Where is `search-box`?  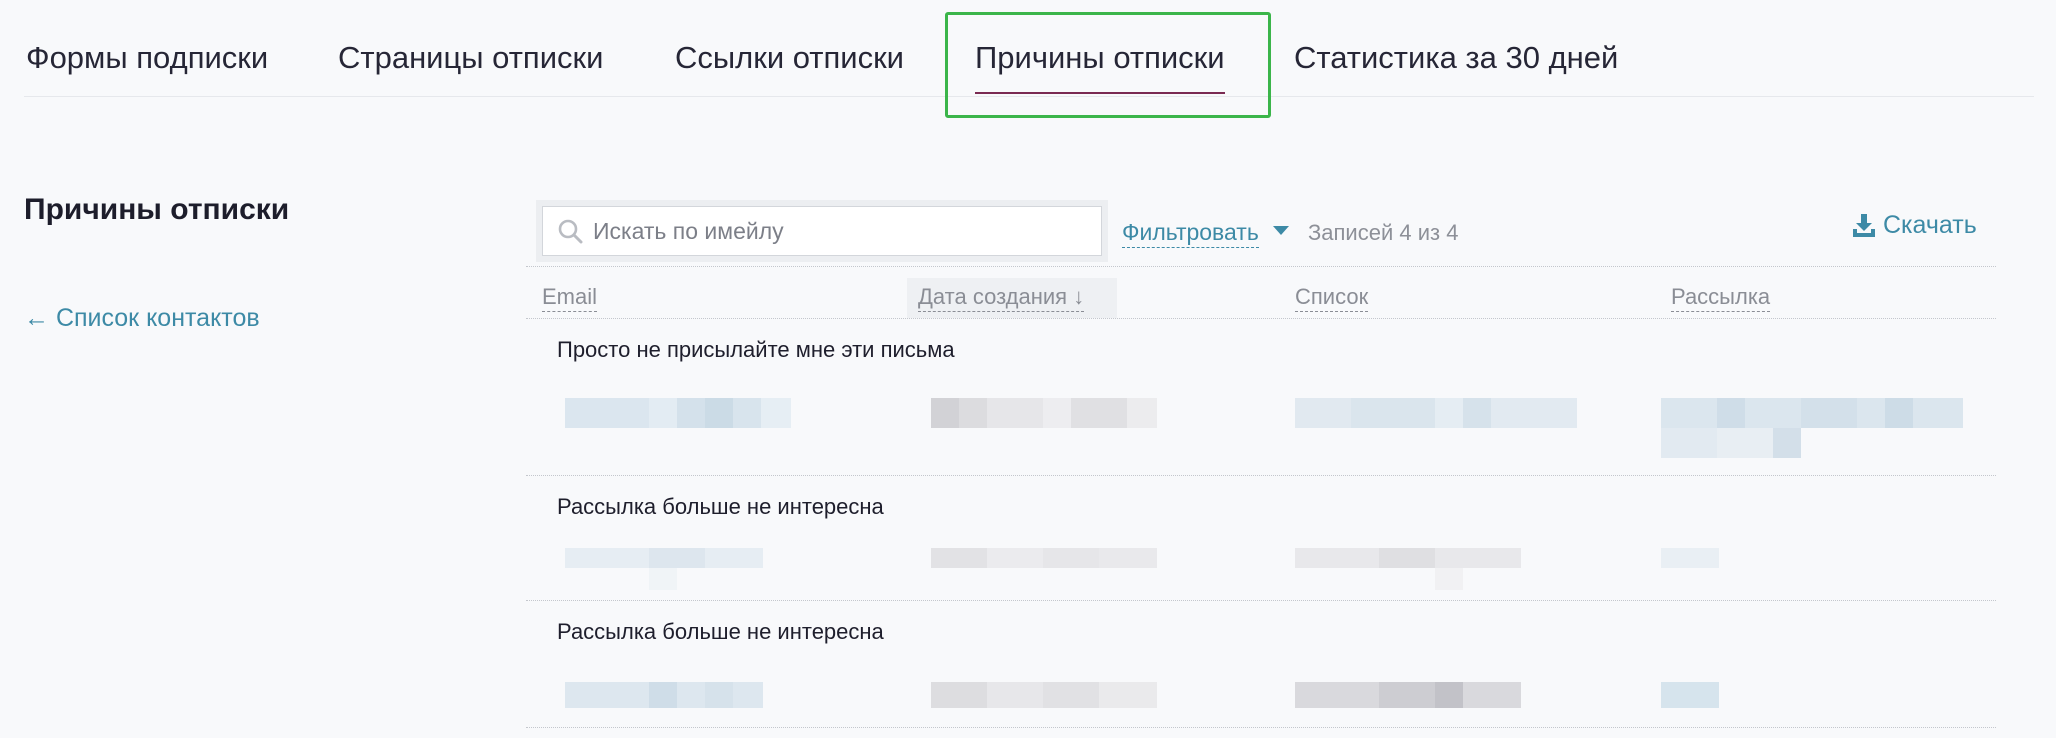 search-box is located at coordinates (822, 231).